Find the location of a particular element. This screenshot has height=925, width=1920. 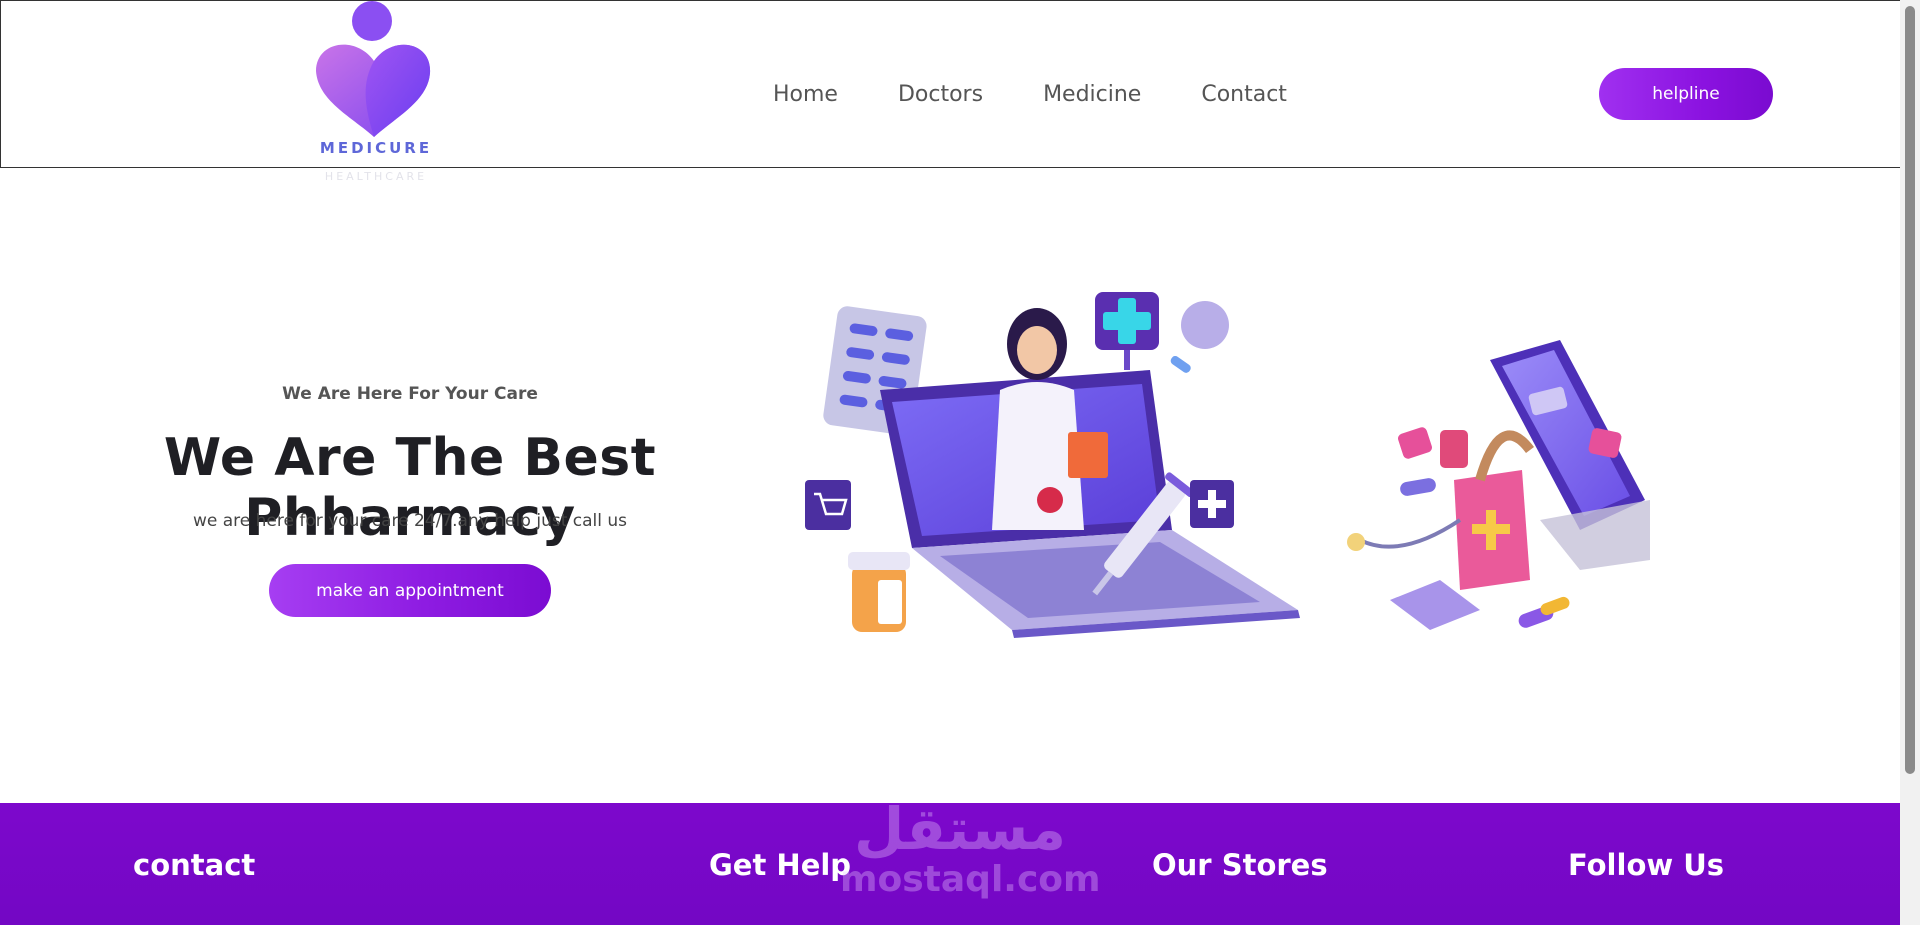

watermark-logo: مستقل mostaql.com is located at coordinates (970, 850).